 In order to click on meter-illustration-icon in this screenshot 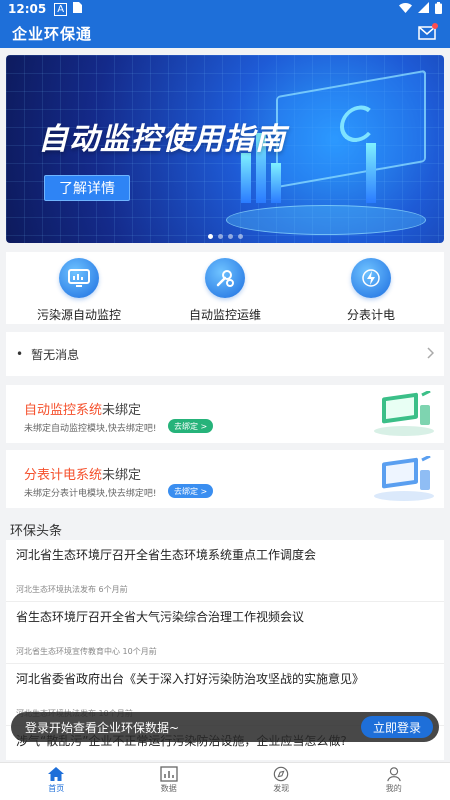, I will do `click(404, 478)`.